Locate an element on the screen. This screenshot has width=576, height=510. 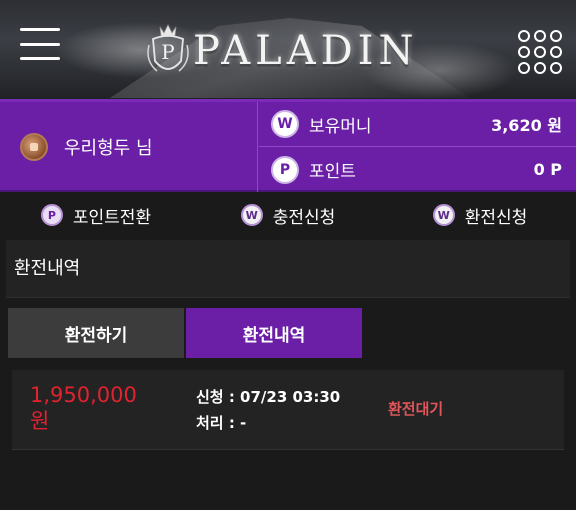
action-bar: P 포인트전환 W 충전신청 W 환전신청 is located at coordinates (288, 215).